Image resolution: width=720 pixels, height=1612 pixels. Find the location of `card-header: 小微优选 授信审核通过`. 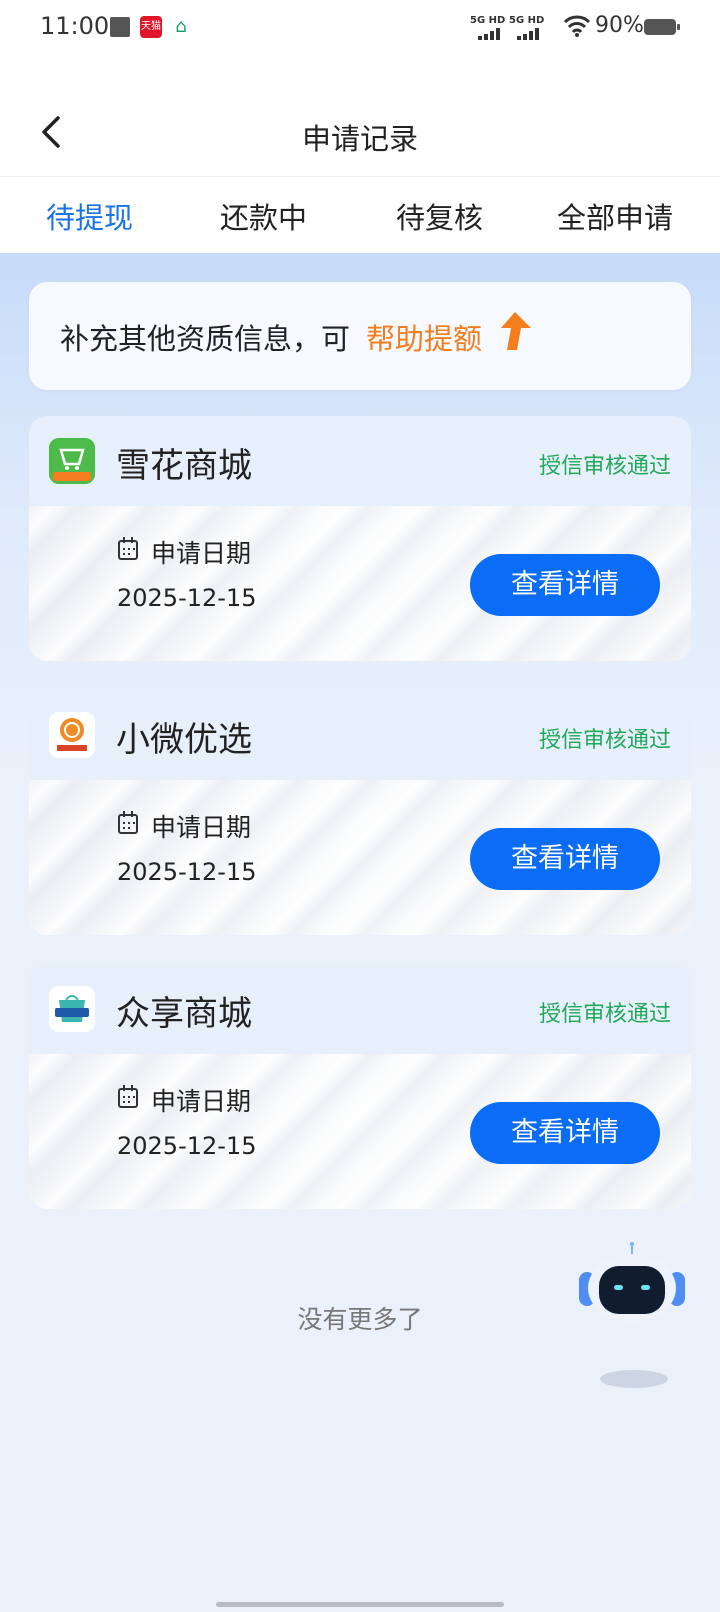

card-header: 小微优选 授信审核通过 is located at coordinates (360, 735).